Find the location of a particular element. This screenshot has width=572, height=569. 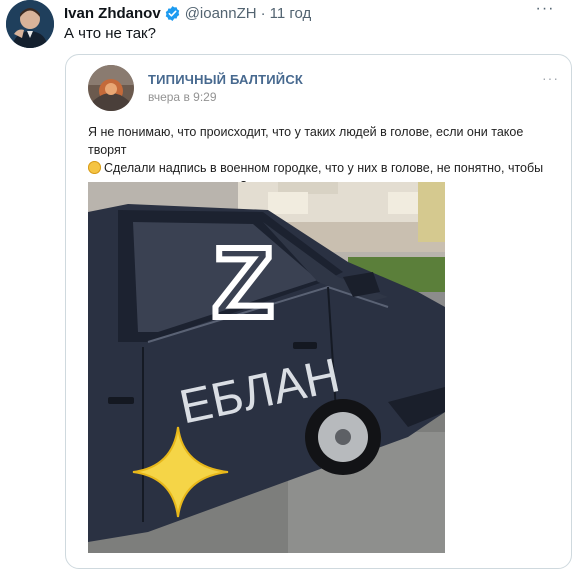

vk-post-time: вчера в 9:29 is located at coordinates (182, 97).